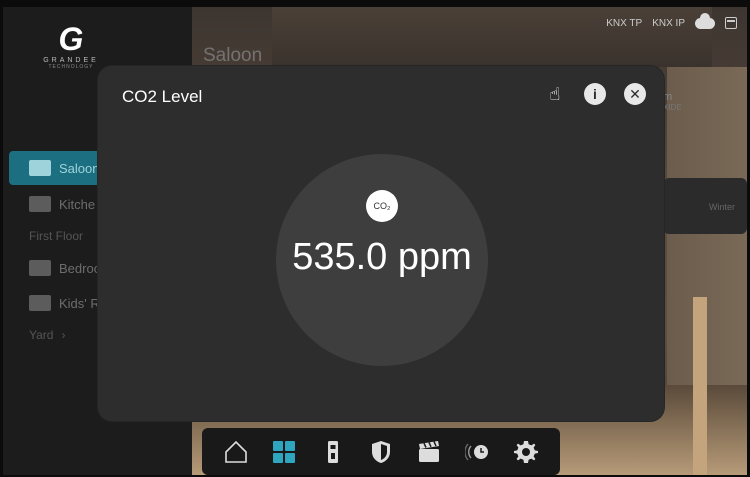 The width and height of the screenshot is (750, 477). I want to click on lamp-stand, so click(700, 386).